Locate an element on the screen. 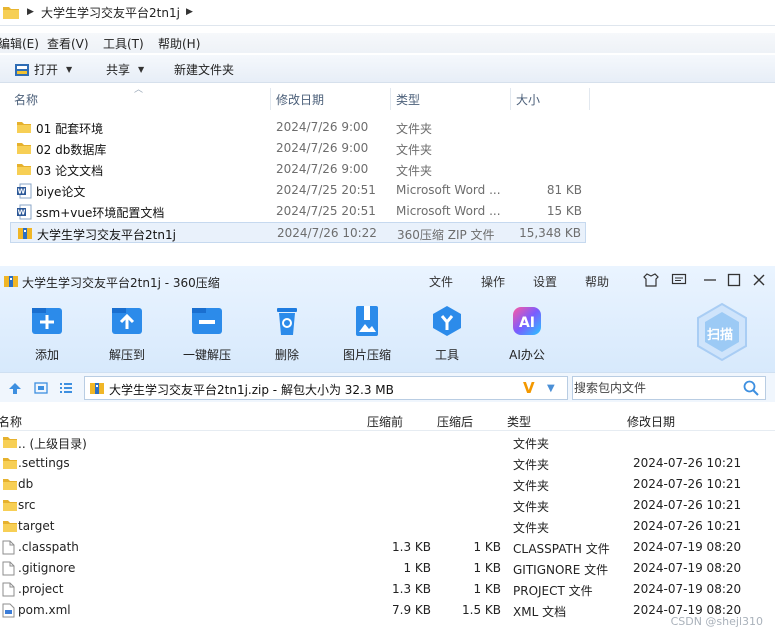 The width and height of the screenshot is (775, 632). explorer-row: 02 db数据库 2024/7/26 9:00 文件夹 is located at coordinates (298, 148).